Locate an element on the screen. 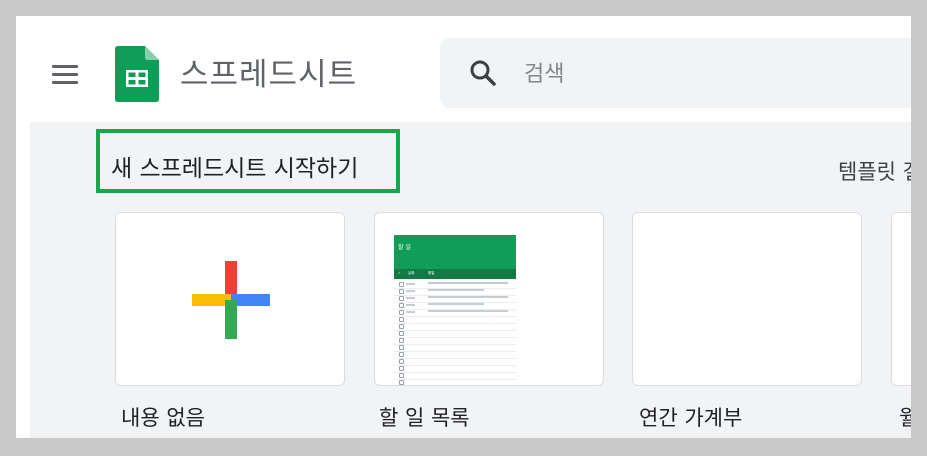 Image resolution: width=927 pixels, height=456 pixels. template-card-monthly is located at coordinates (901, 299).